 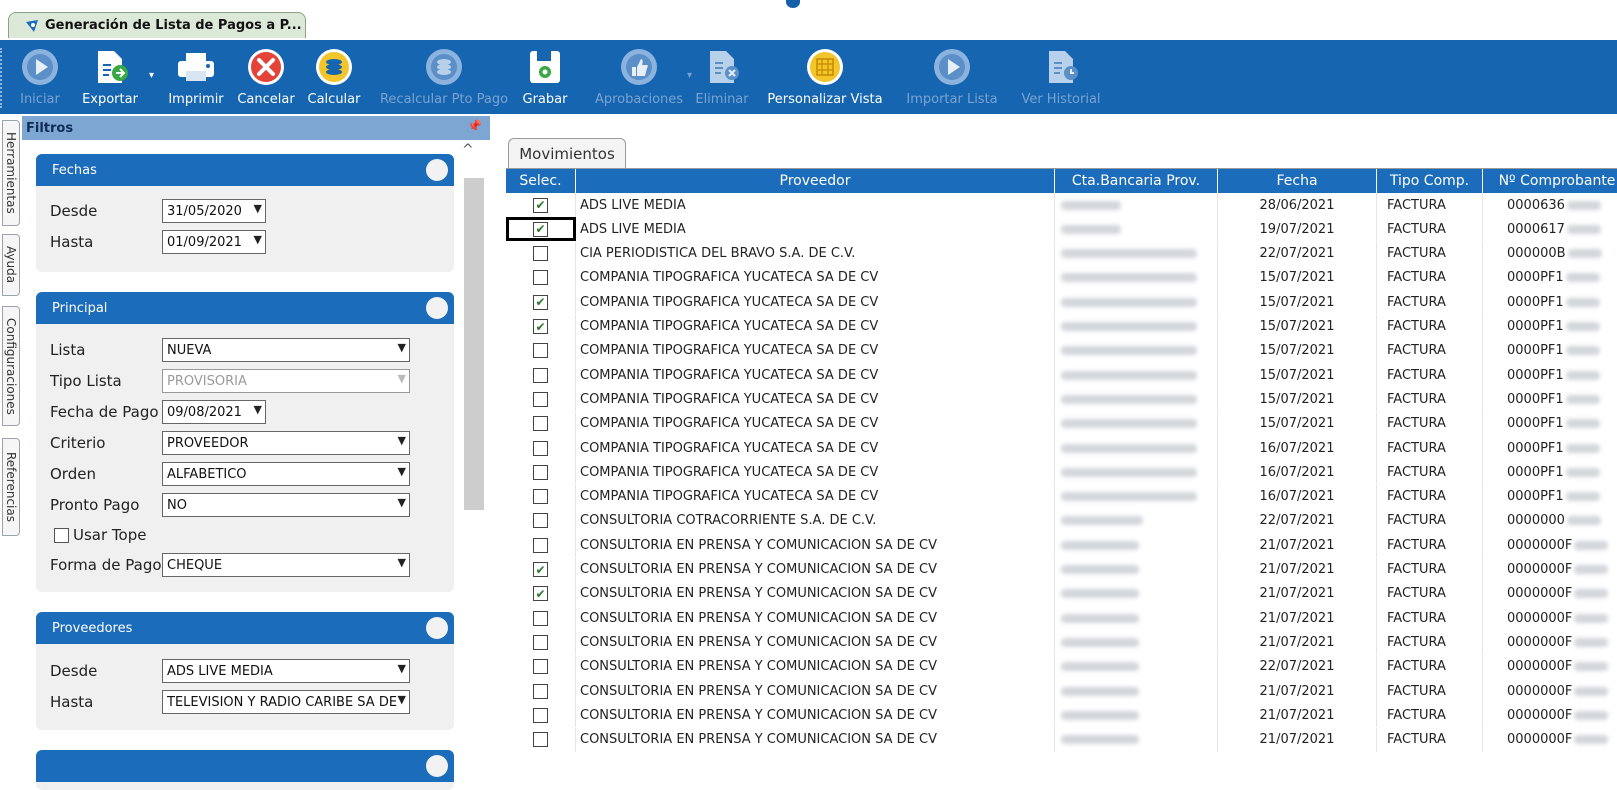 What do you see at coordinates (468, 150) in the screenshot?
I see `scroll-up-icon: ^` at bounding box center [468, 150].